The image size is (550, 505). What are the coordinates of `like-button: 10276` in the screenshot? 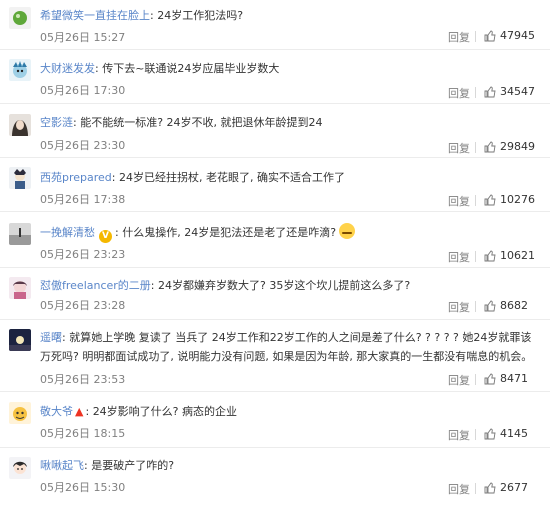 It's located at (509, 199).